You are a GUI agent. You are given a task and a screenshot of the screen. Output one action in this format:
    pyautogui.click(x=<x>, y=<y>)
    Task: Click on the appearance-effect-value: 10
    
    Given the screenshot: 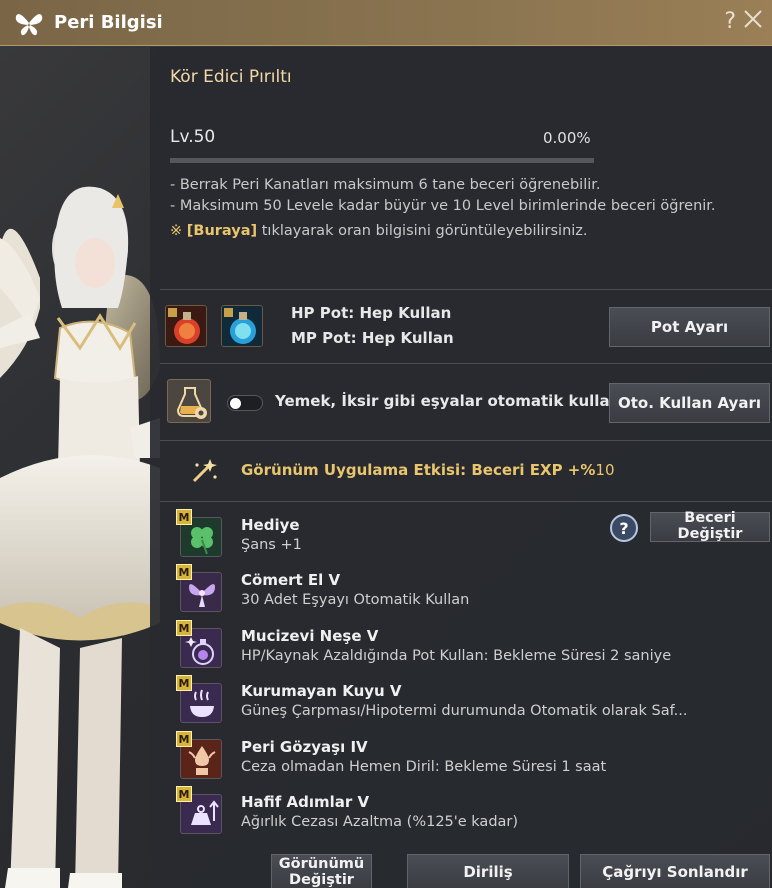 What is the action you would take?
    pyautogui.click(x=605, y=470)
    